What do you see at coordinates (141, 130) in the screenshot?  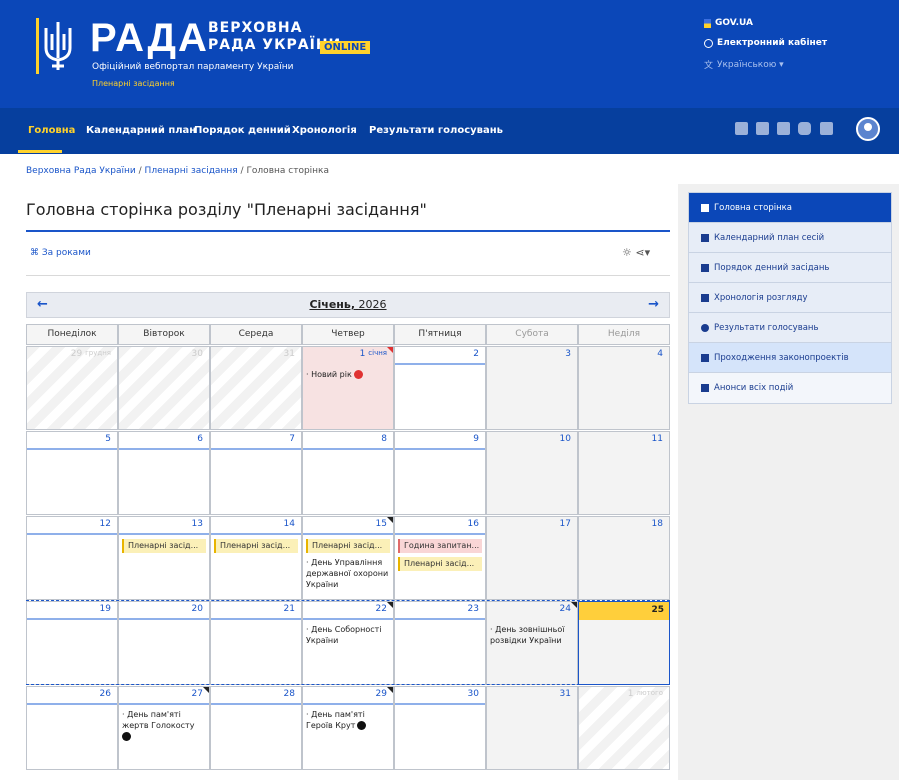 I see `nav-calendar-plan: Календарний план` at bounding box center [141, 130].